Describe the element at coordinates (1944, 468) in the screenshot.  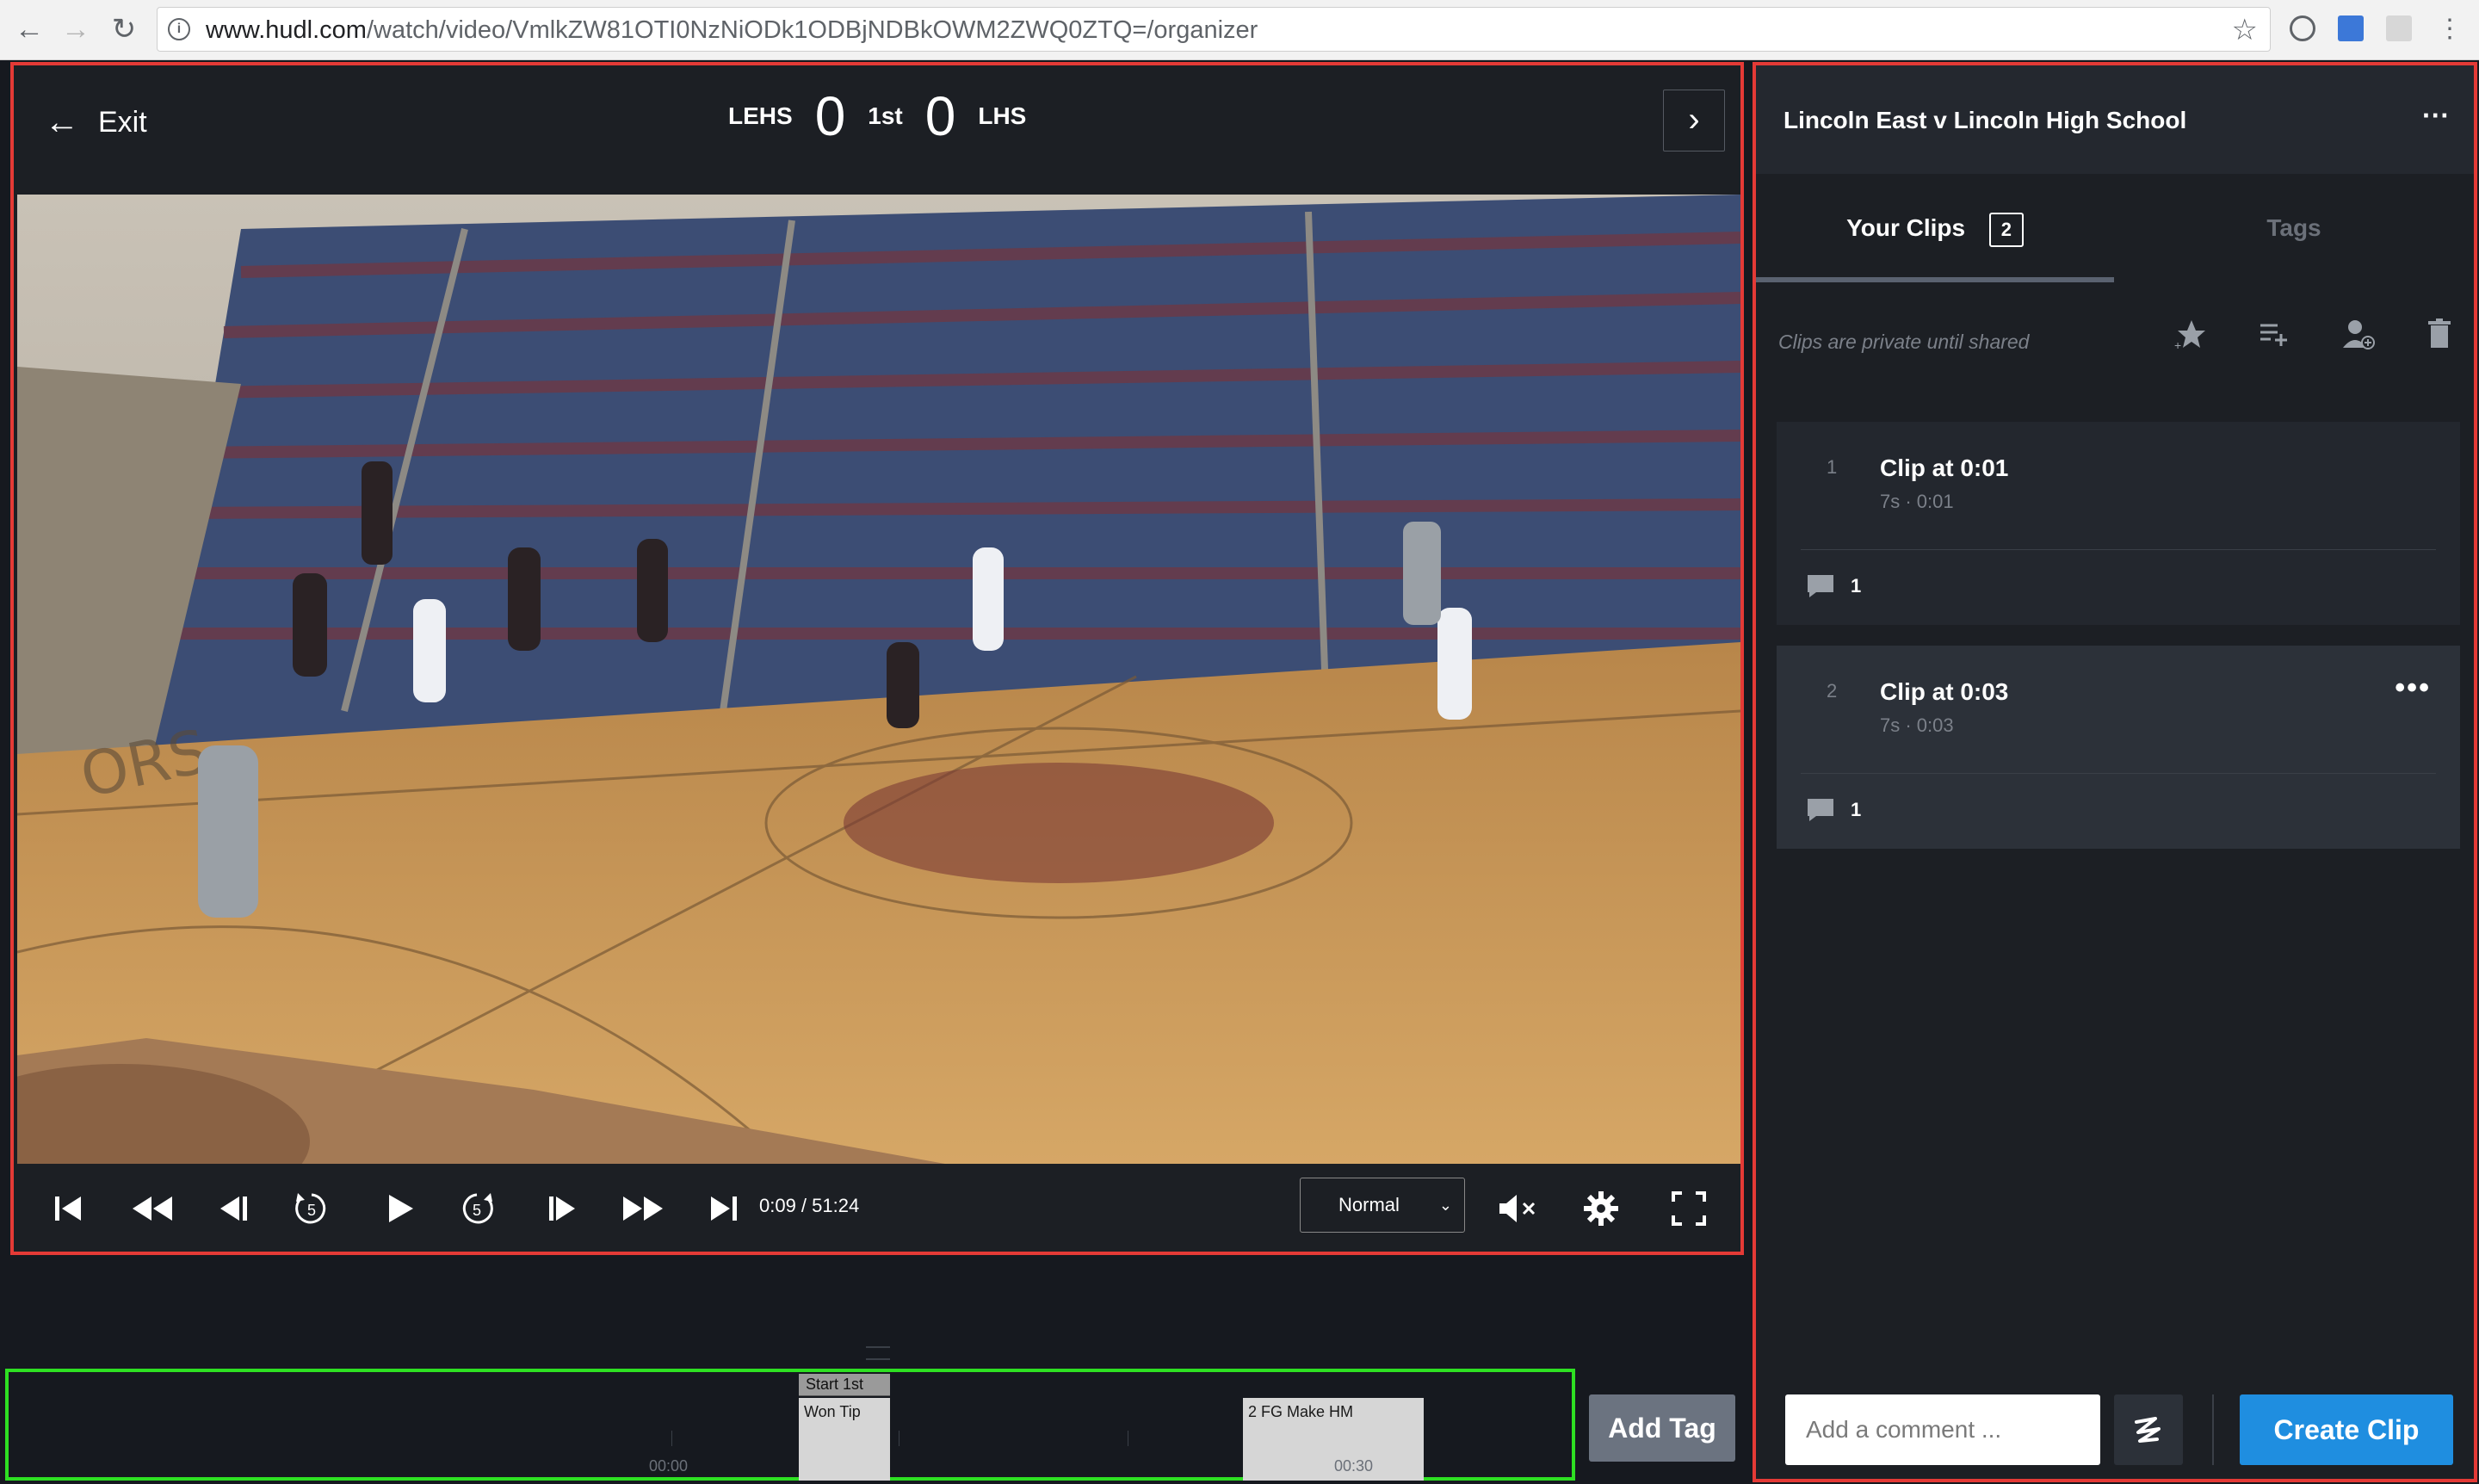
I see `clip-name: Clip at 0:01` at that location.